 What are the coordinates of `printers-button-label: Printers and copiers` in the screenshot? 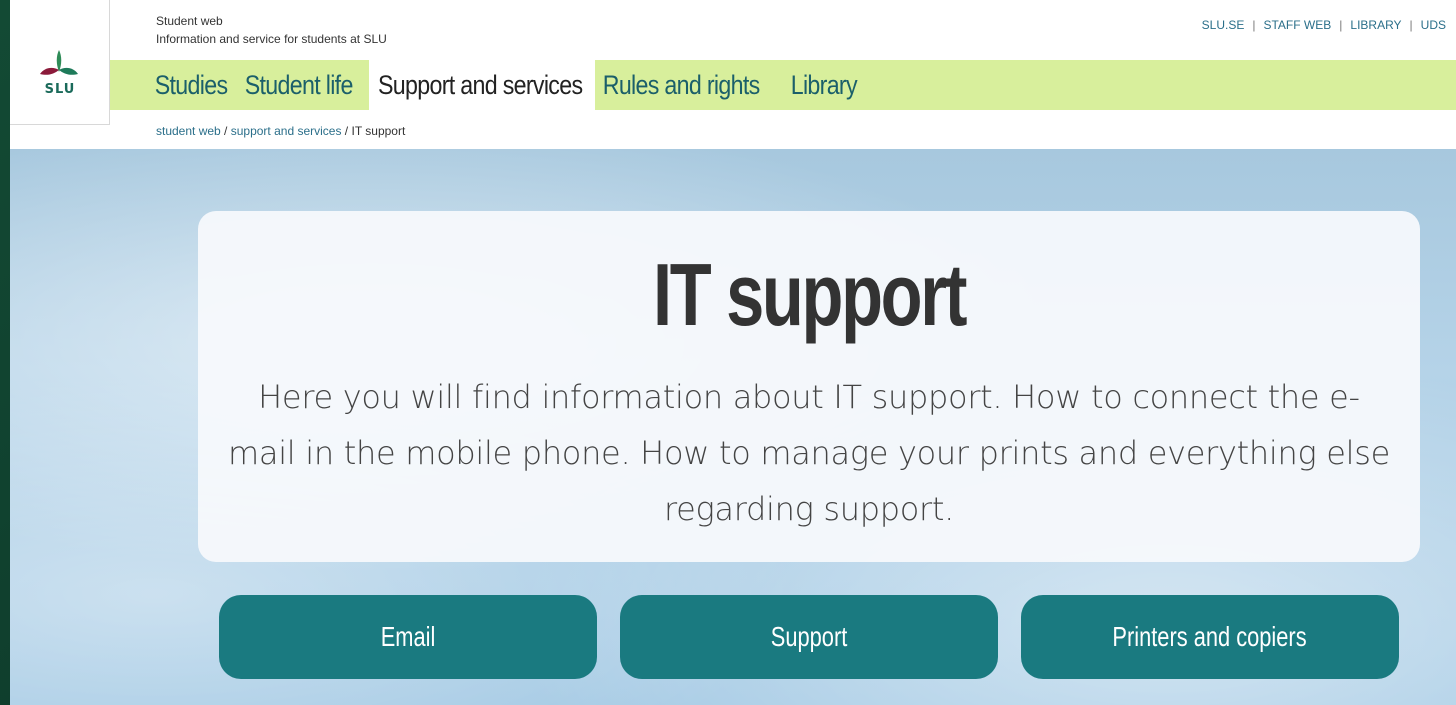 It's located at (1210, 636).